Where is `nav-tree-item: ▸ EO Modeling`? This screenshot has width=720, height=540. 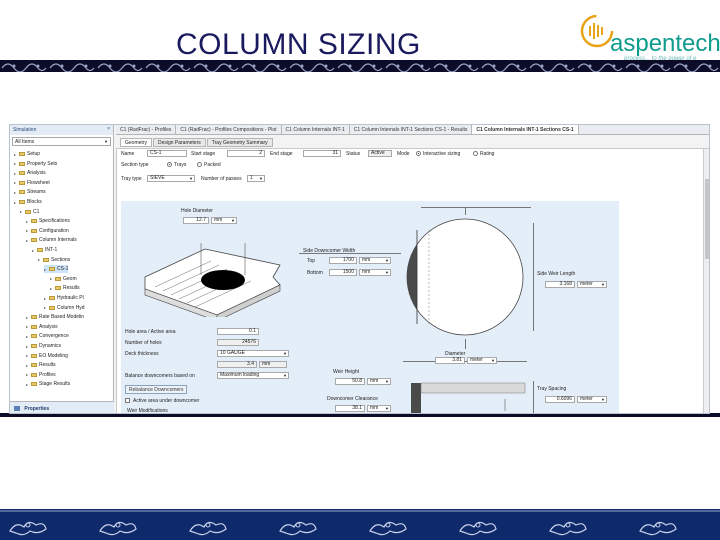 nav-tree-item: ▸ EO Modeling is located at coordinates (47, 356).